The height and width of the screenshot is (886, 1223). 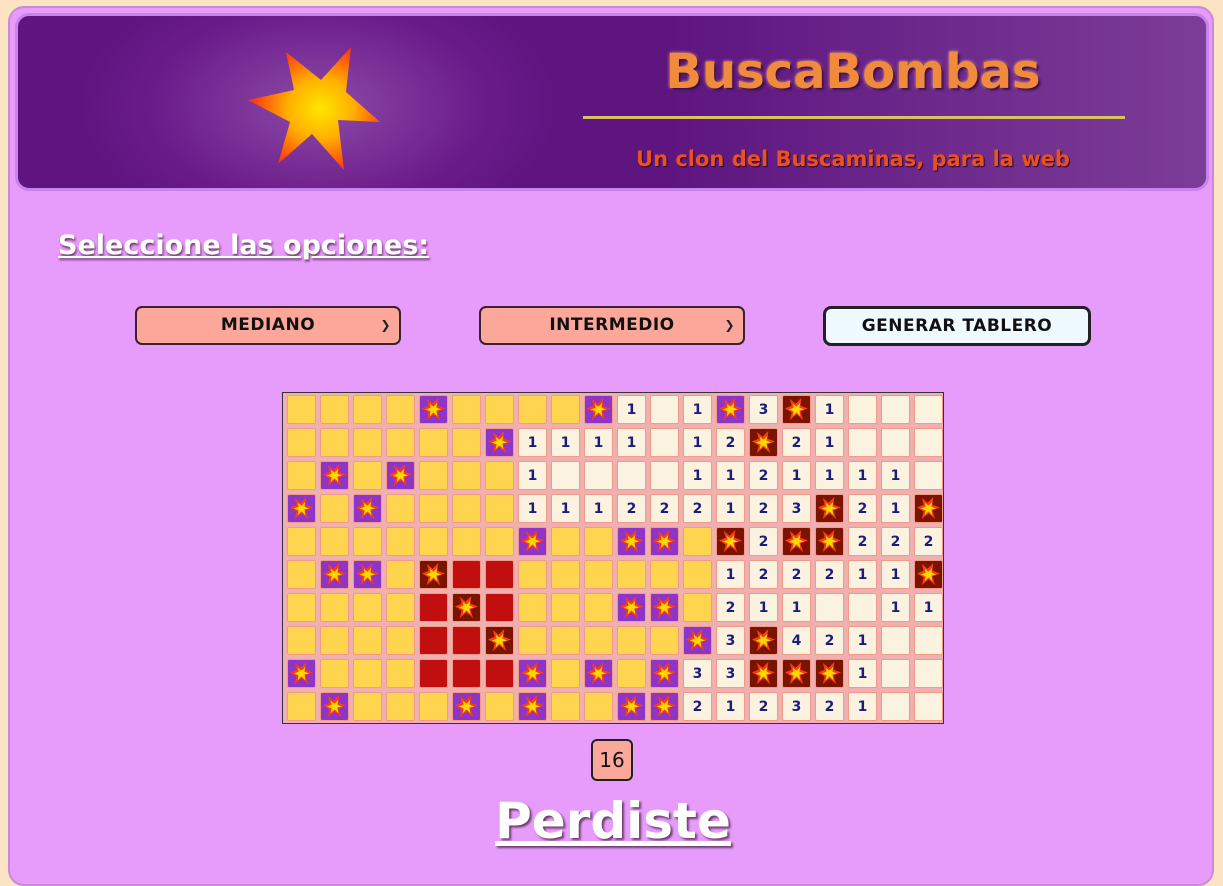 What do you see at coordinates (268, 325) in the screenshot?
I see `board-size-select: MEDIANO ❯` at bounding box center [268, 325].